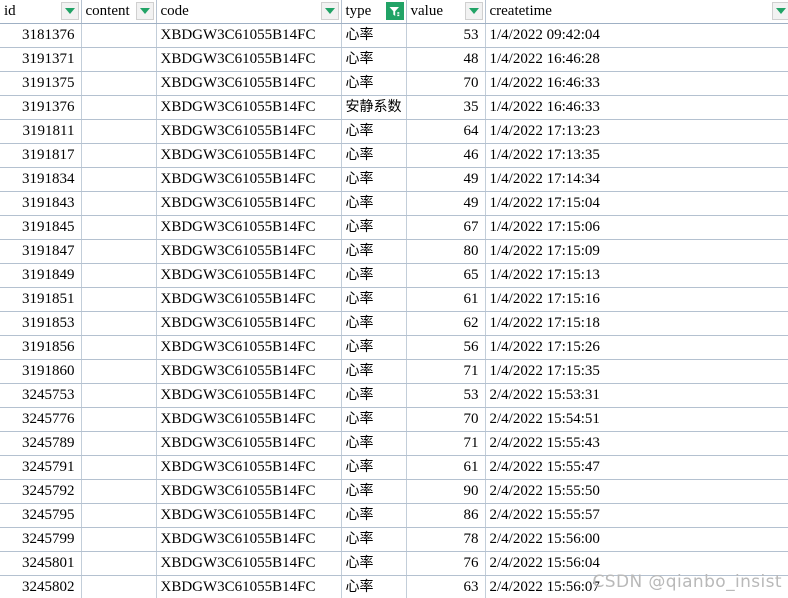  I want to click on filter-dropdown-code, so click(329, 11).